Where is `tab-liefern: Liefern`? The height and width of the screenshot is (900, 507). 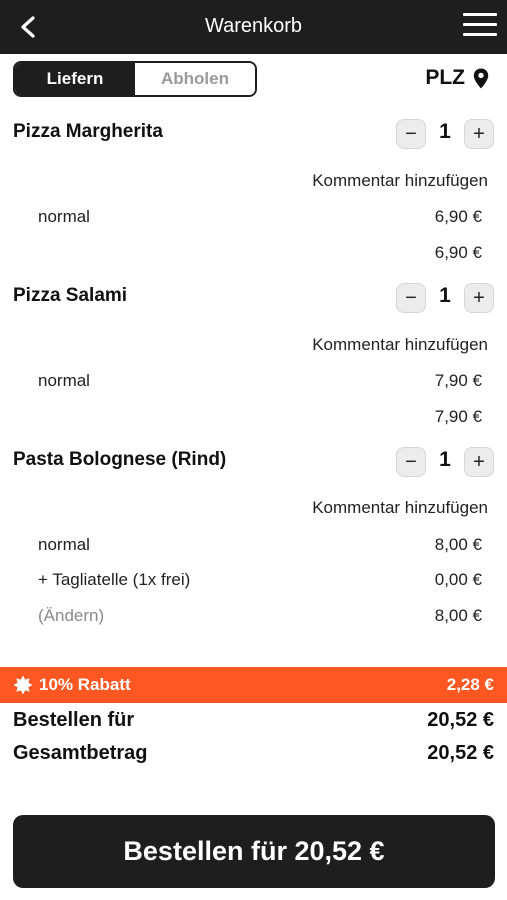
tab-liefern: Liefern is located at coordinates (75, 79).